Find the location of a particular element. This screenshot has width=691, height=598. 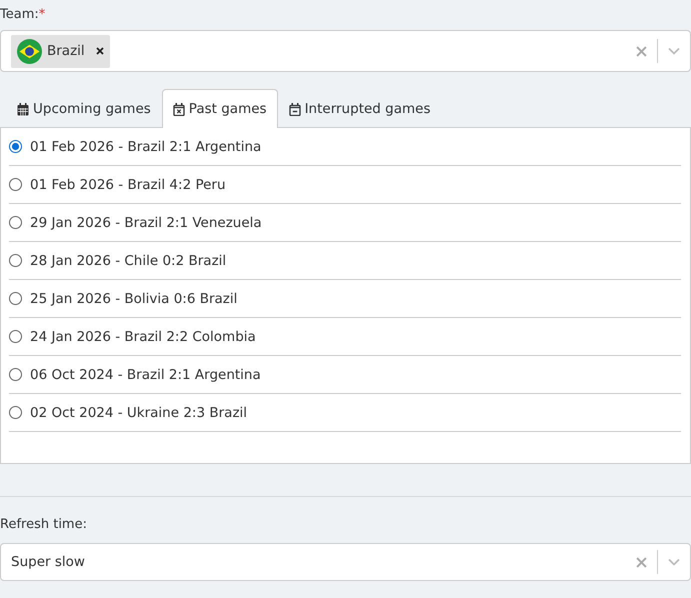

game-label: 01 Feb 2026 - Brazil 4:2 Peru is located at coordinates (128, 184).